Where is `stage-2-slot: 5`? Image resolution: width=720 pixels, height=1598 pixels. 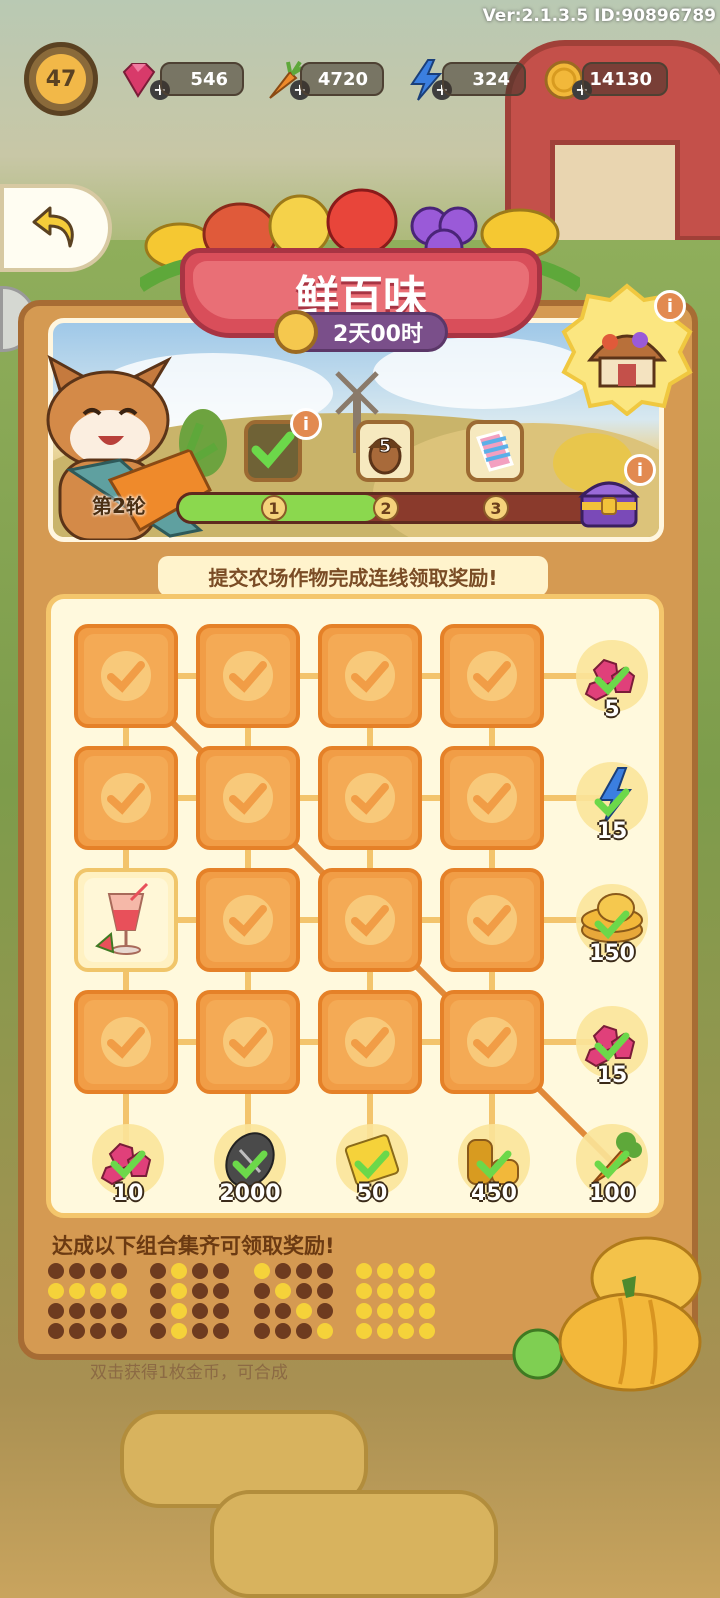 stage-2-slot: 5 is located at coordinates (385, 451).